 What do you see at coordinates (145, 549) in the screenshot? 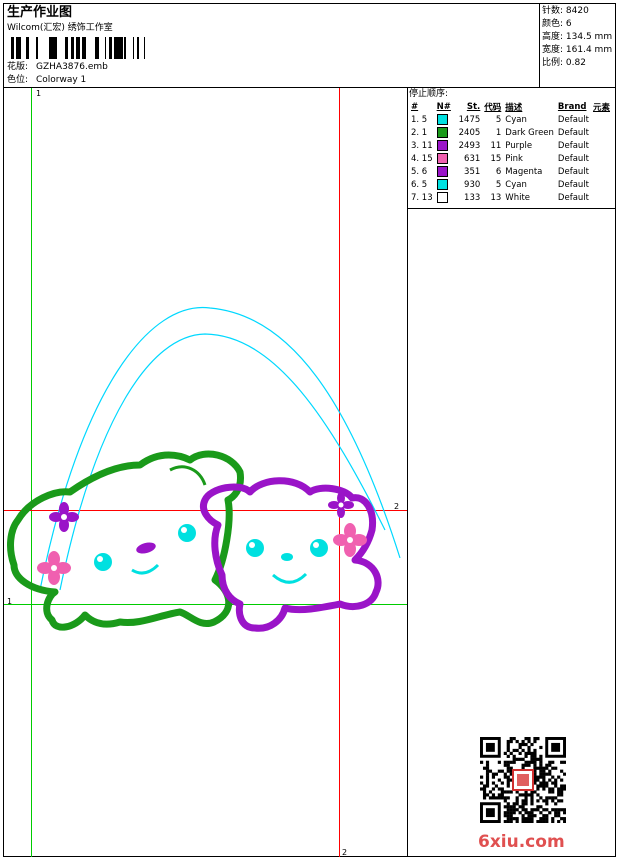
I see `green-bear-face` at bounding box center [145, 549].